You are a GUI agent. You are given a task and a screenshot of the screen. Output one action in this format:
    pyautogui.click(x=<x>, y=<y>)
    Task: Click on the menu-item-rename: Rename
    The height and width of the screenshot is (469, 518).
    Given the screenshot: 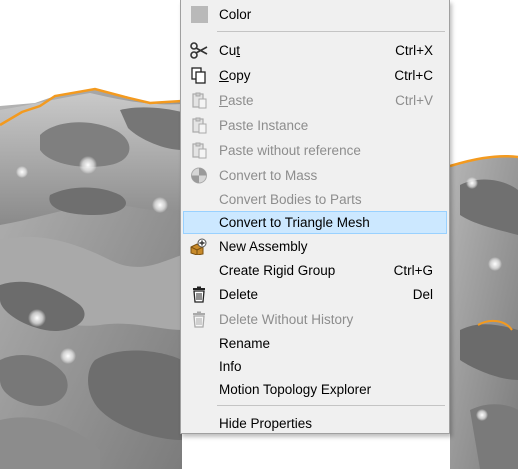 What is the action you would take?
    pyautogui.click(x=315, y=343)
    